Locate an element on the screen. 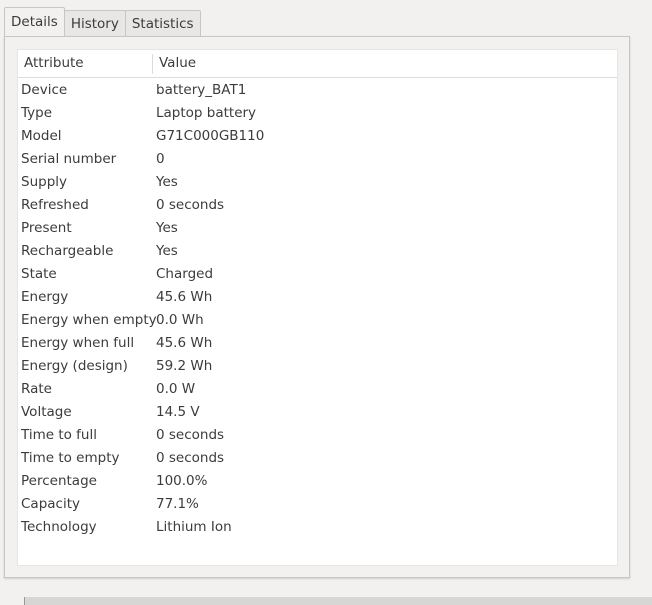 This screenshot has height=605, width=652. attribute-cell: Technology is located at coordinates (59, 527).